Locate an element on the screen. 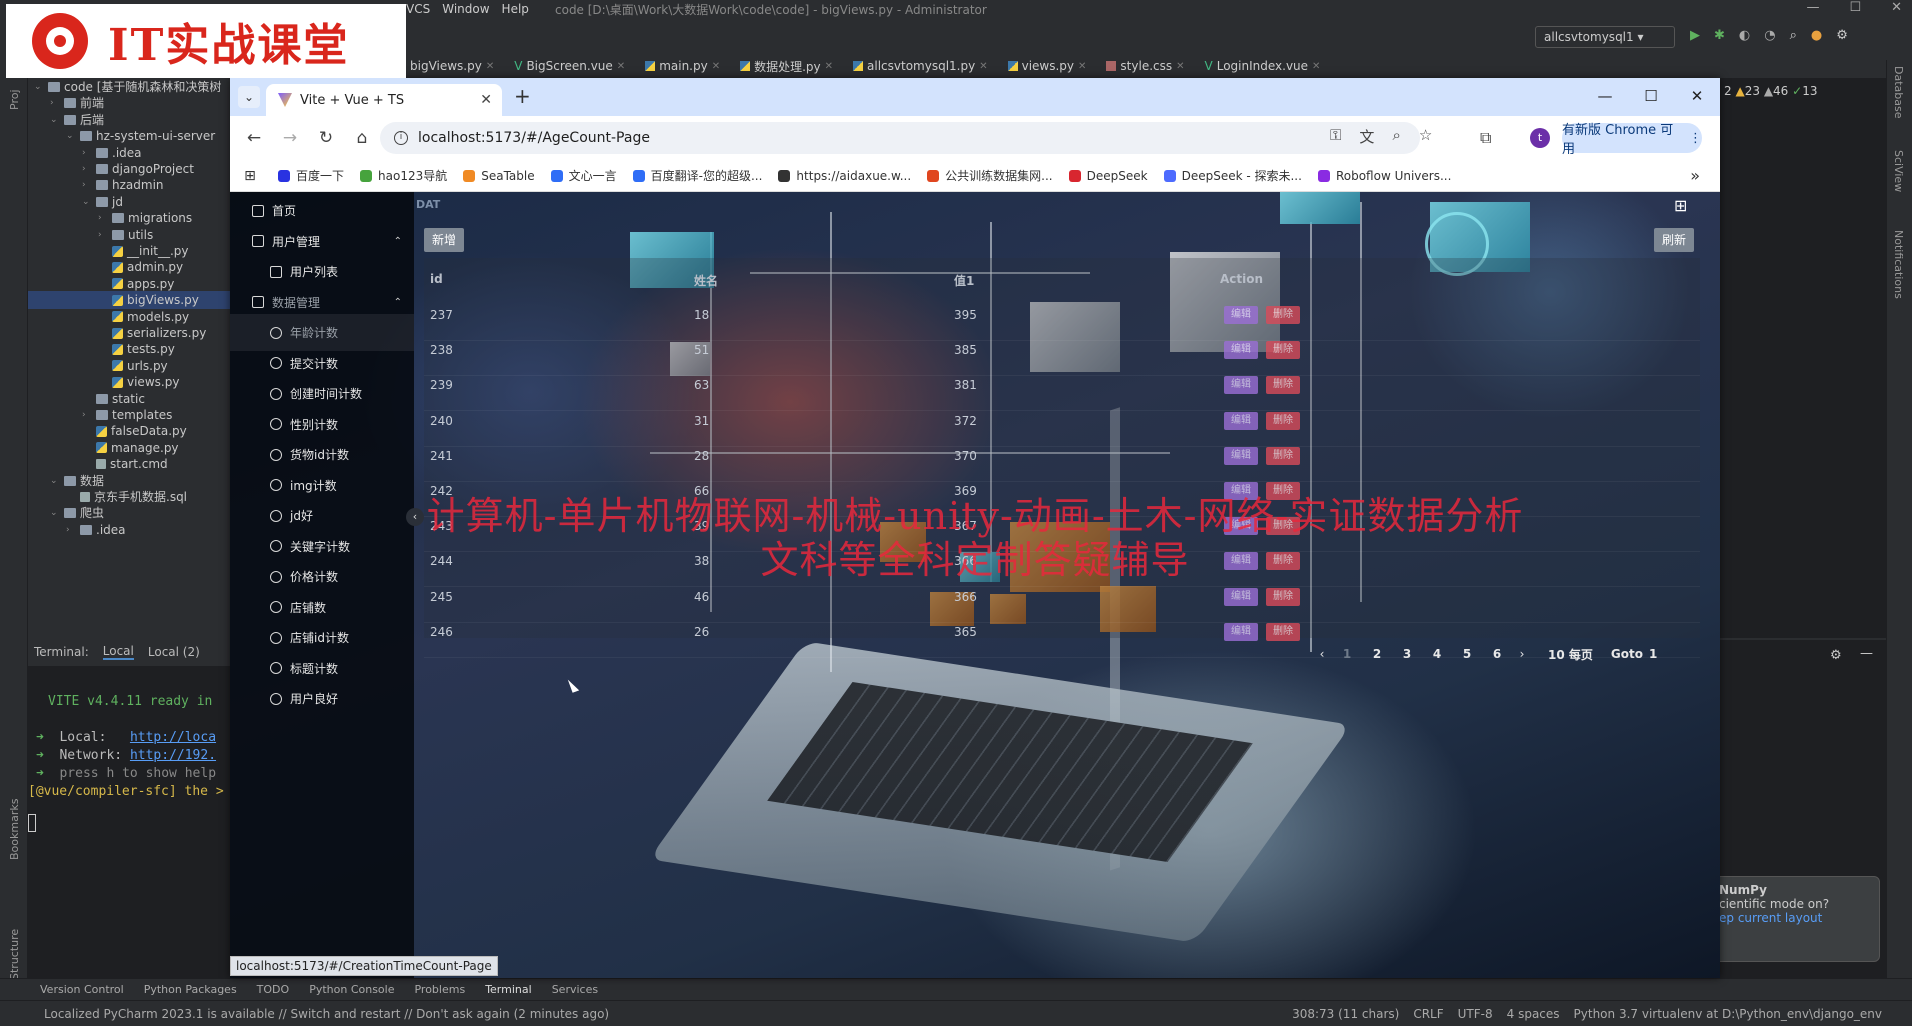  apps-grid-icon: ⊞ is located at coordinates (250, 176).